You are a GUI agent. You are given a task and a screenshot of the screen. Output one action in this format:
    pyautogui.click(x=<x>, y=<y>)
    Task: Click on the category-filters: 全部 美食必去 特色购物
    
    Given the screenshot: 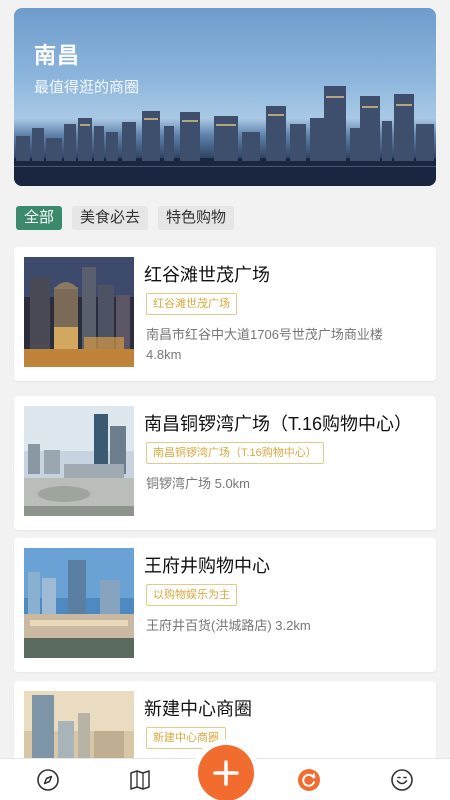 What is the action you would take?
    pyautogui.click(x=125, y=218)
    